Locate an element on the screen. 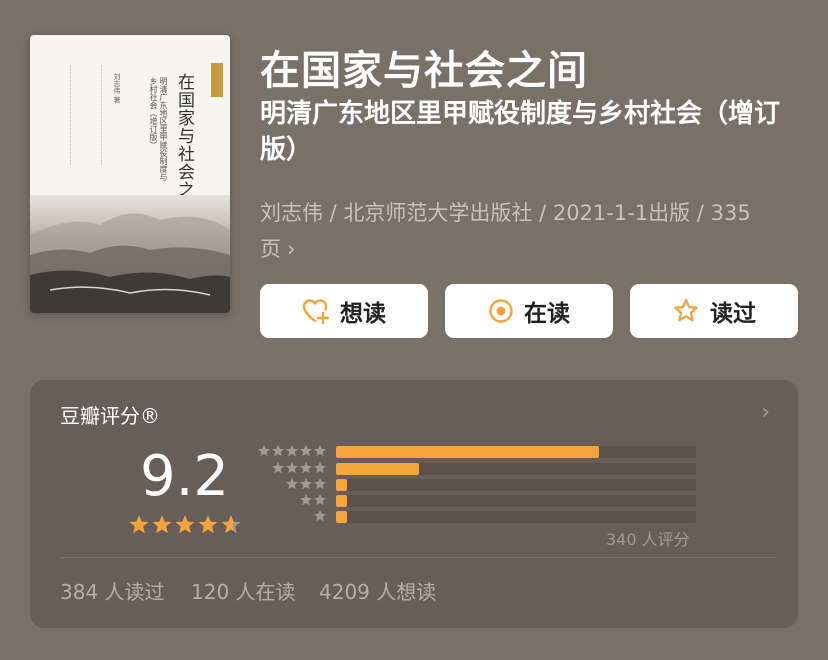 The height and width of the screenshot is (660, 828). cover-faint-text is located at coordinates (86, 115).